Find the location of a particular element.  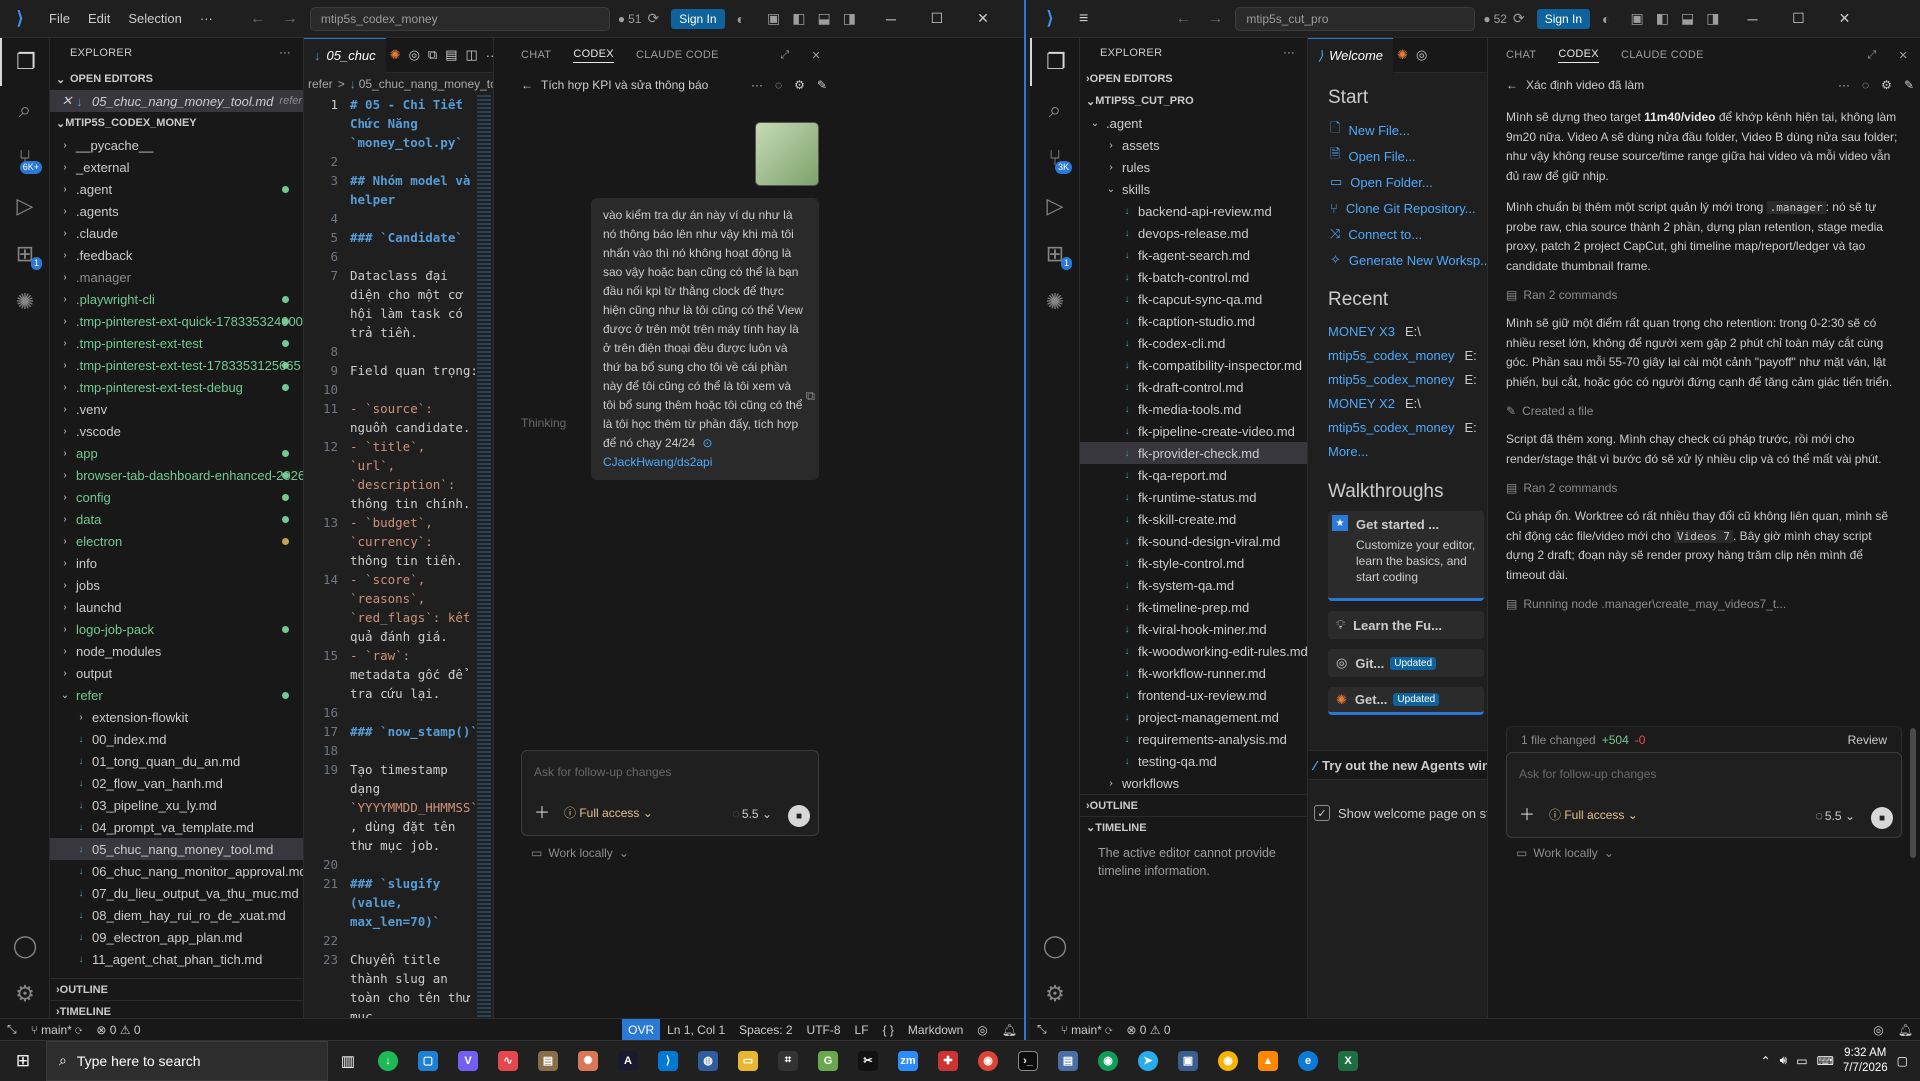

app-chrome-icon: ◉ is located at coordinates (988, 1061).